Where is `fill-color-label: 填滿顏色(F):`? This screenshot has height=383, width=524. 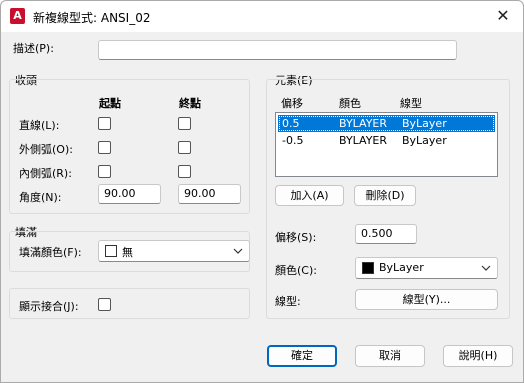
fill-color-label: 填滿顏色(F): is located at coordinates (50, 252).